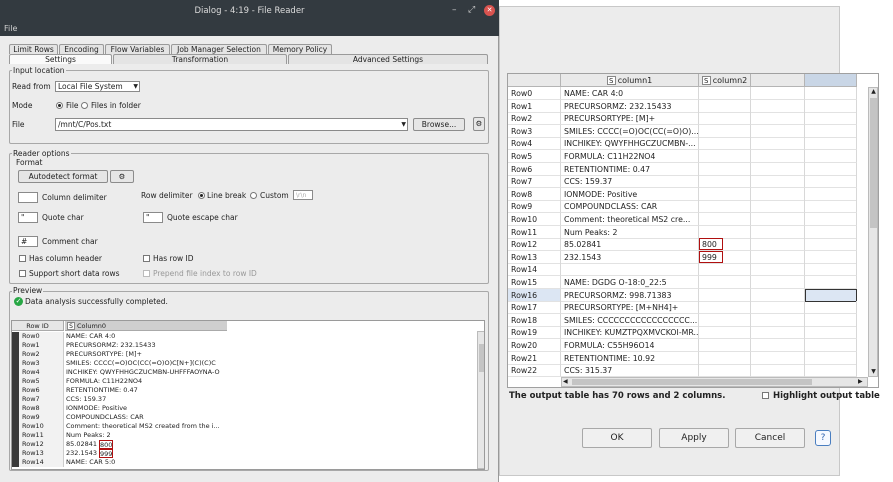 The image size is (893, 482). What do you see at coordinates (862, 382) in the screenshot?
I see `scroll-right-icon: ▶` at bounding box center [862, 382].